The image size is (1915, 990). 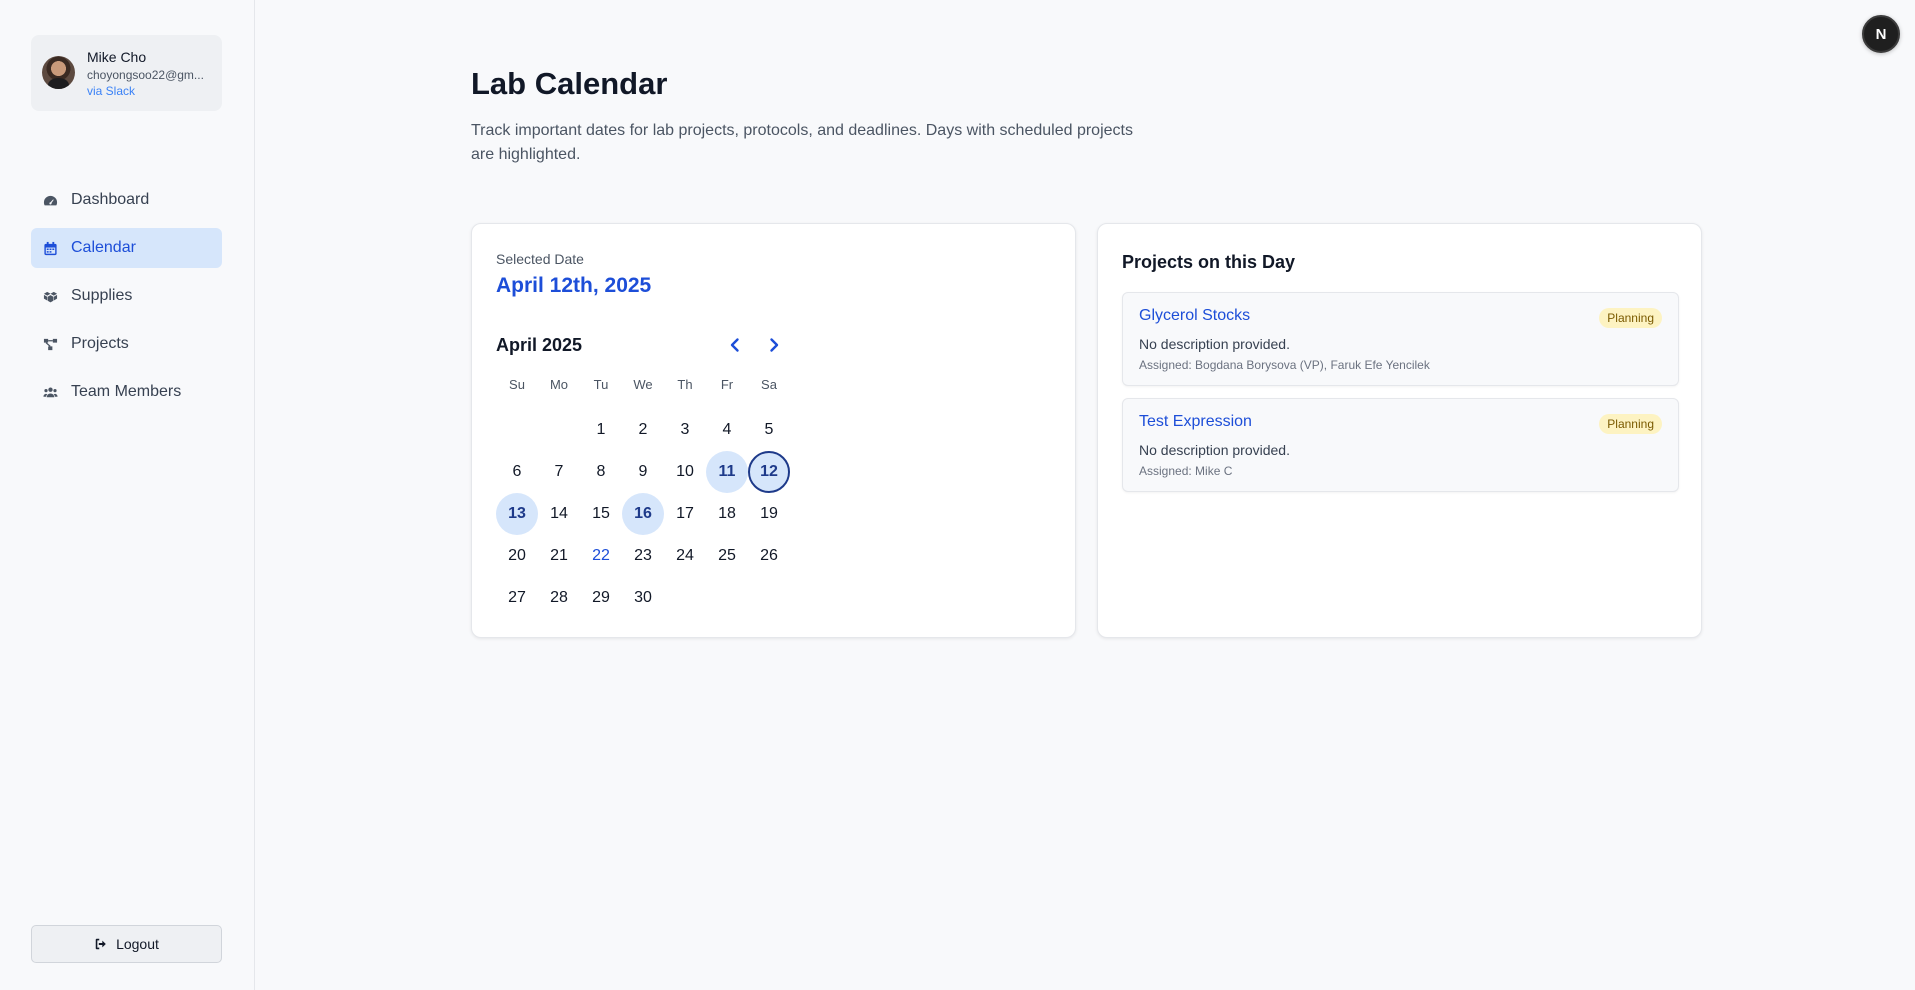 I want to click on calendar-day: 27, so click(x=517, y=598).